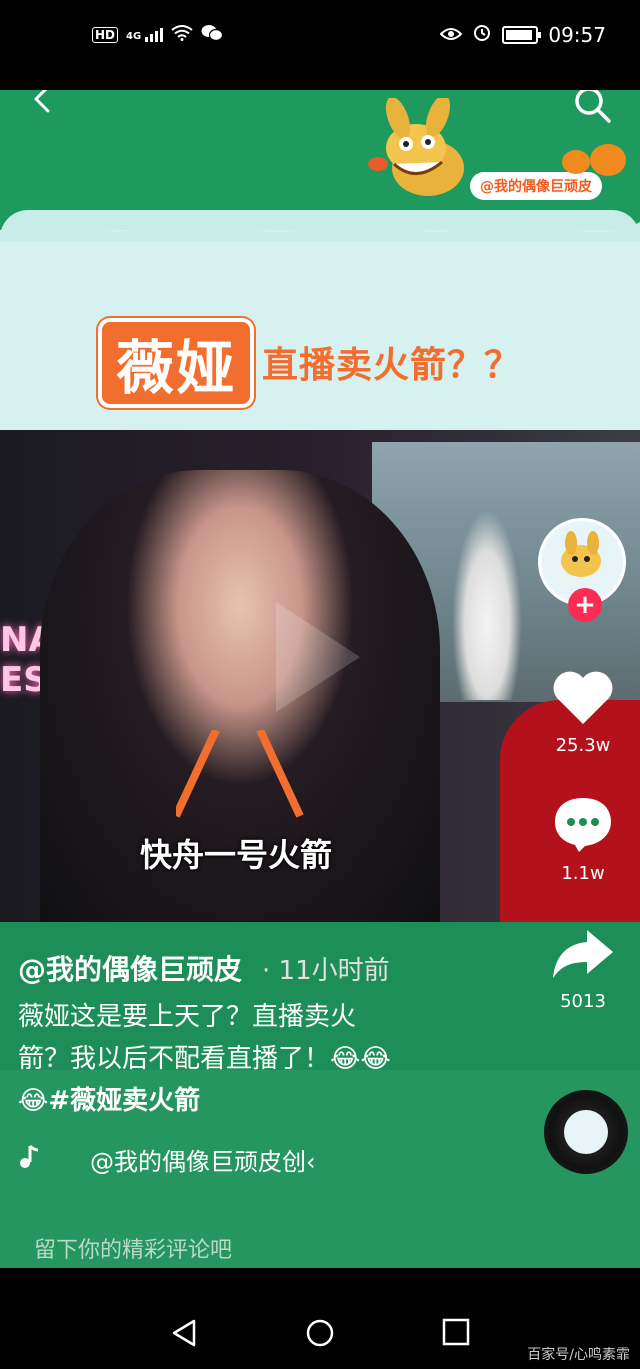  Describe the element at coordinates (392, 365) in the screenshot. I see `banner-subtitle: 直播卖火箭？？` at that location.